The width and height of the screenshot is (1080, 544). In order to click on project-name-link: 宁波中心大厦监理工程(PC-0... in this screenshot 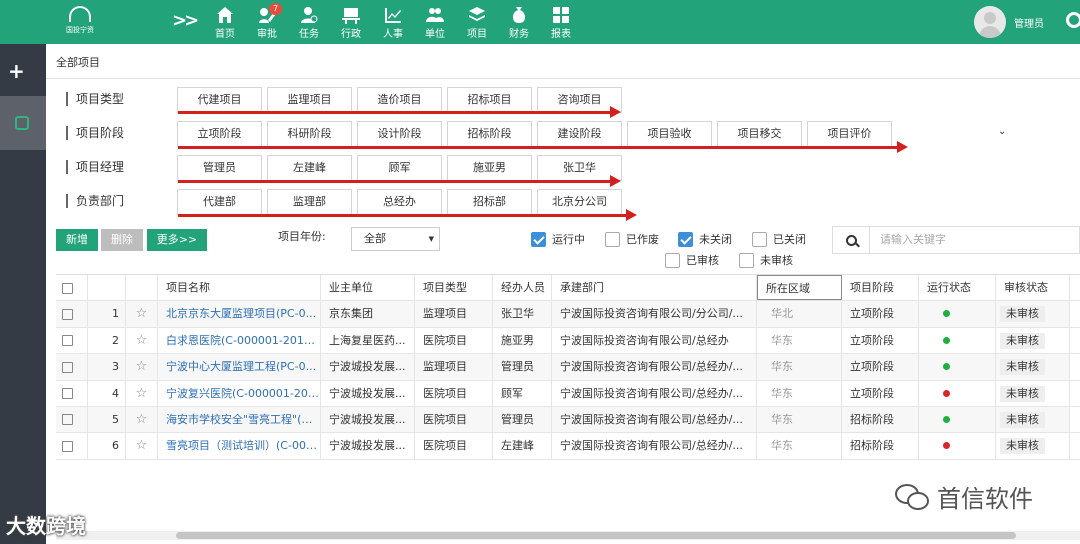, I will do `click(239, 367)`.